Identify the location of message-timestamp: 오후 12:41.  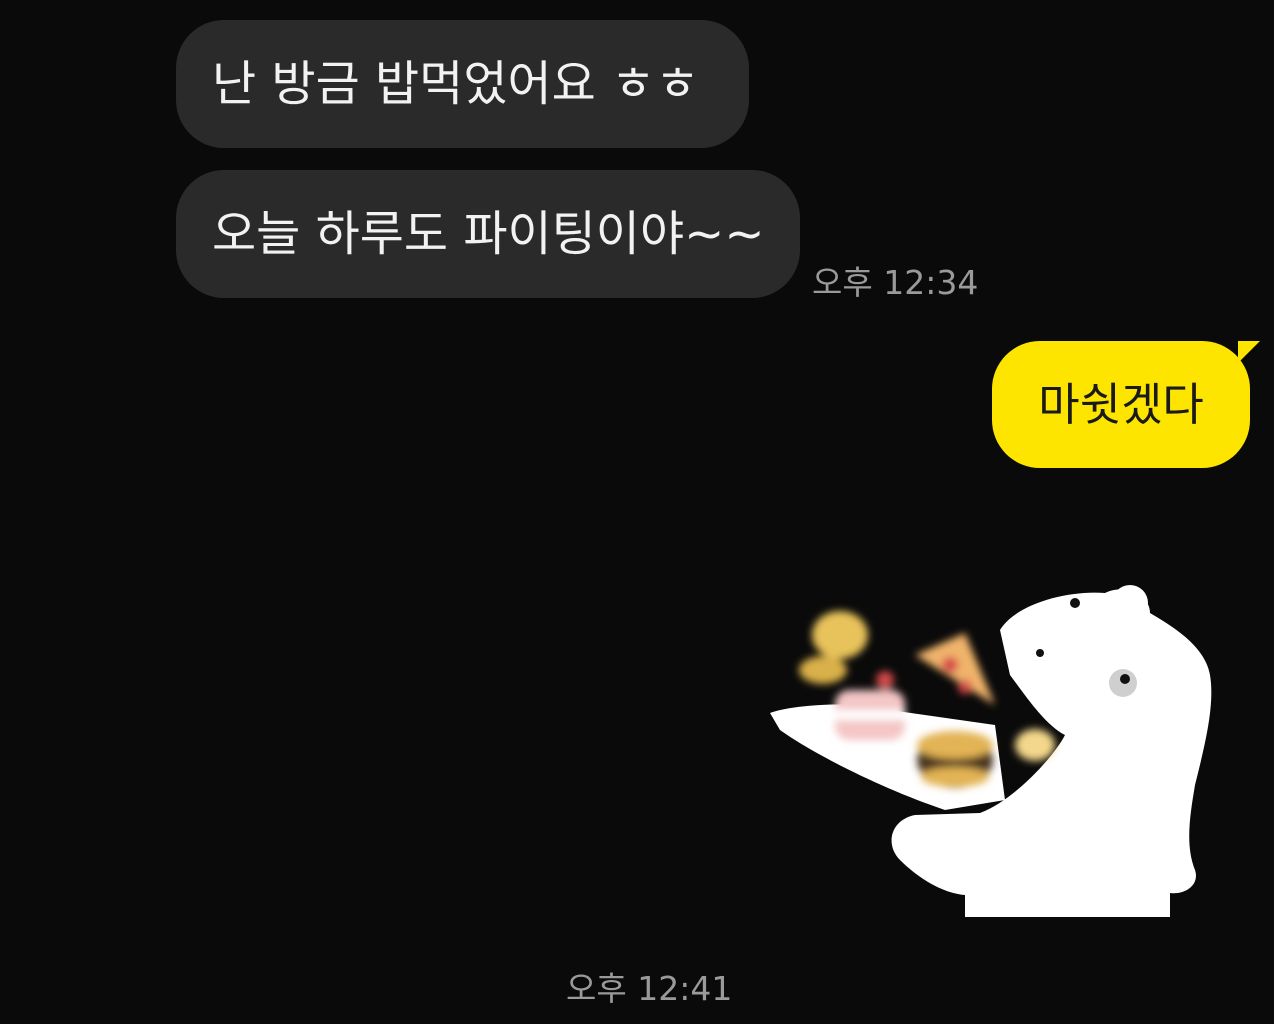
(649, 988).